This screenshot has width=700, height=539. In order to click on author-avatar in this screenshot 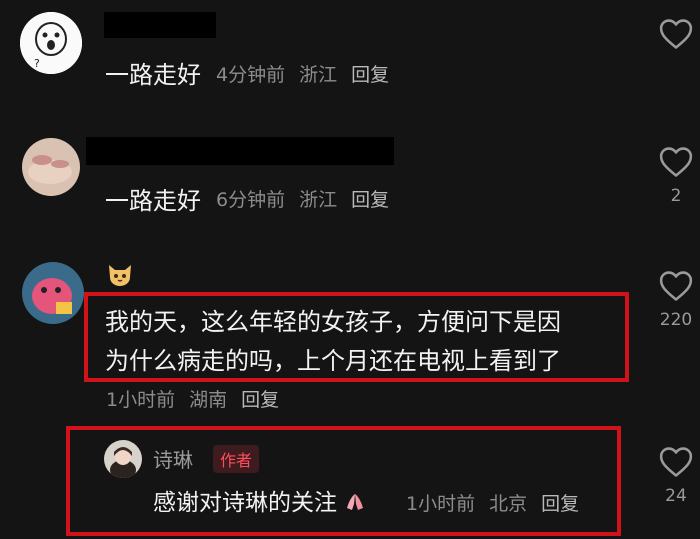, I will do `click(123, 459)`.